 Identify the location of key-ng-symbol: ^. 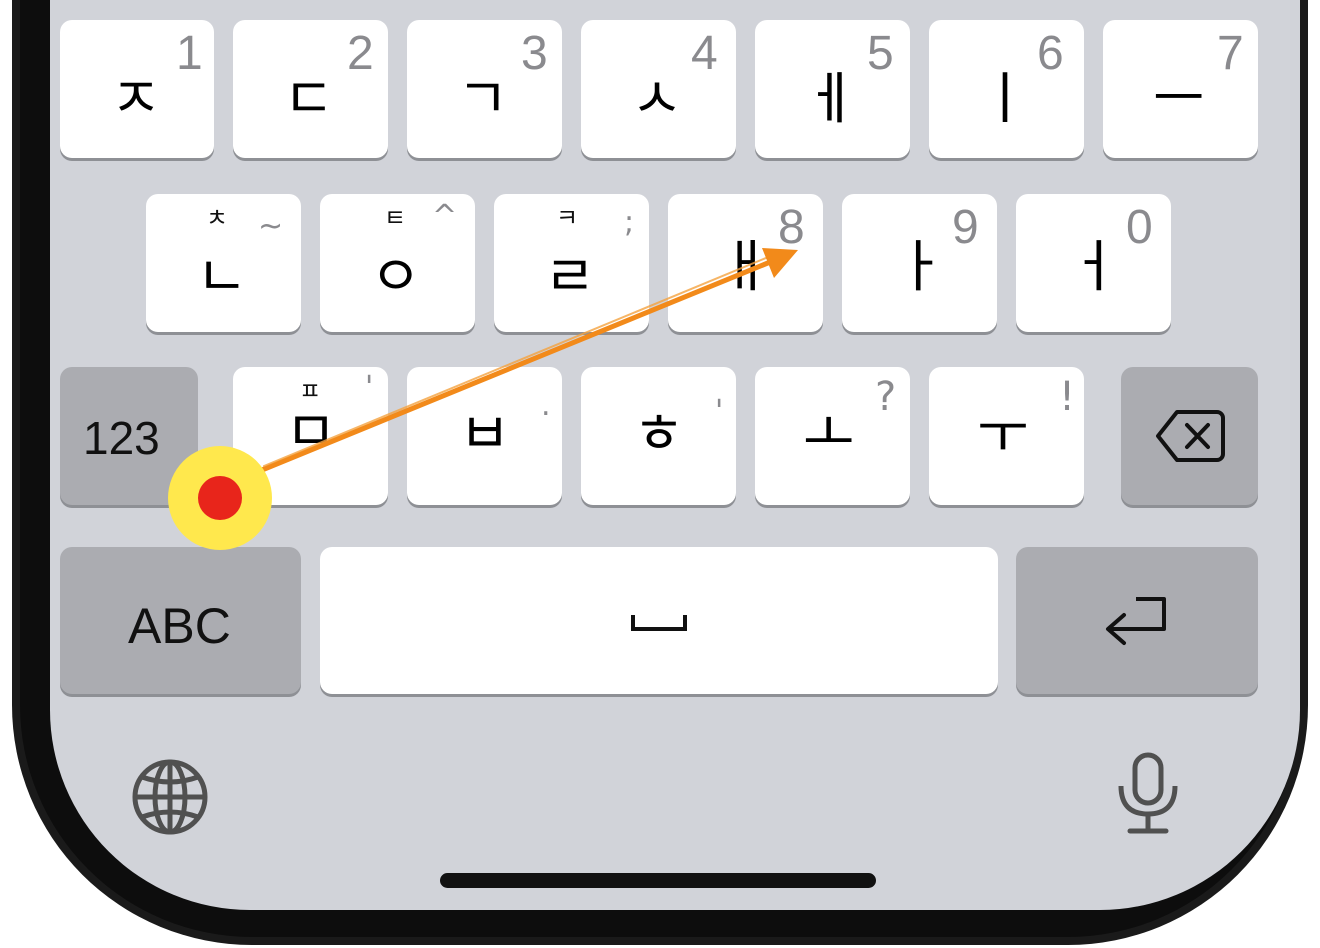
(445, 216).